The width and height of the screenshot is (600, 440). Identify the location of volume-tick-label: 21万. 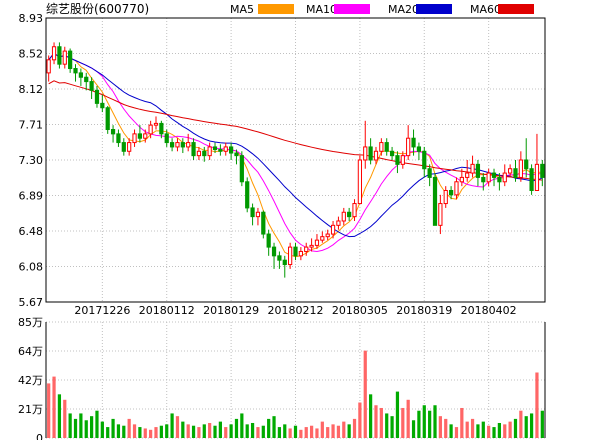
(30, 409).